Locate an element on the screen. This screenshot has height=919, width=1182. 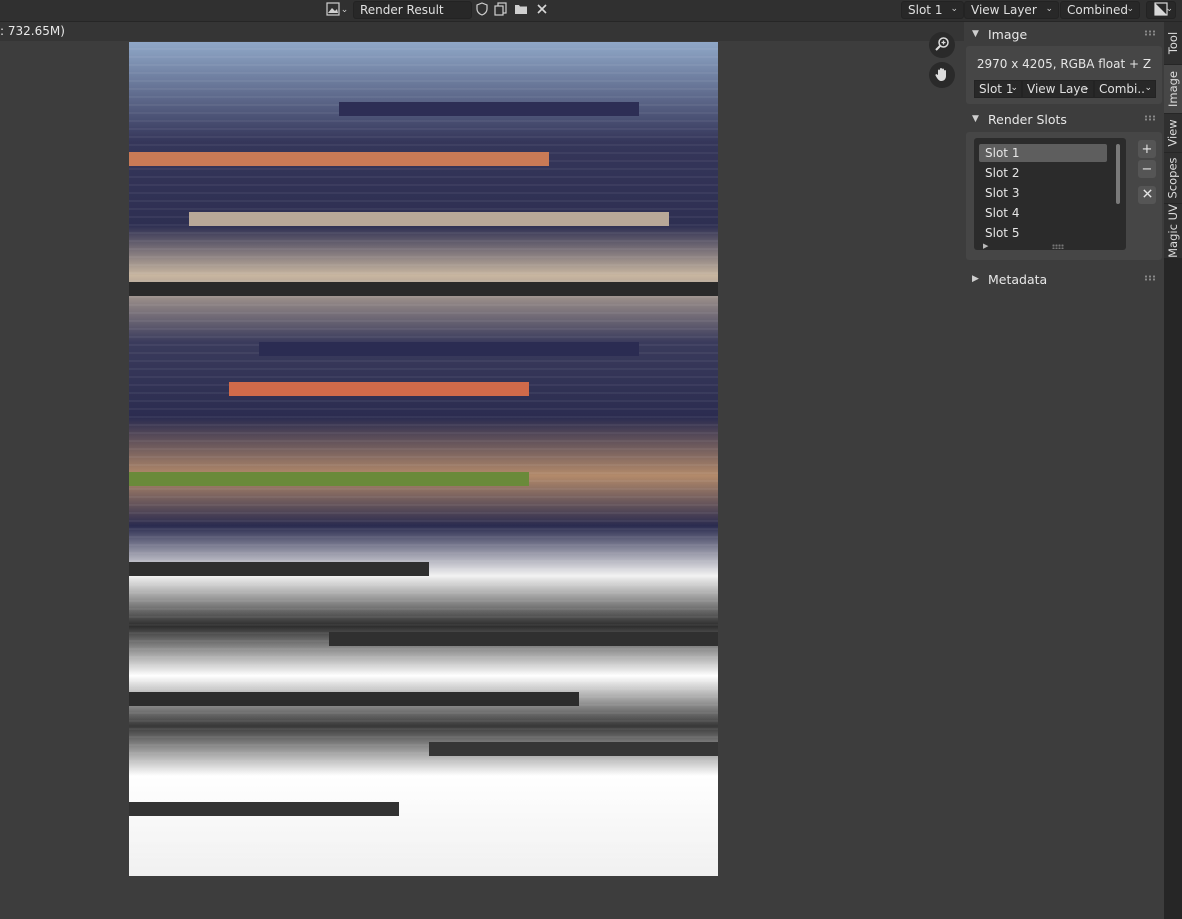
plus-icon: + is located at coordinates (1147, 149).